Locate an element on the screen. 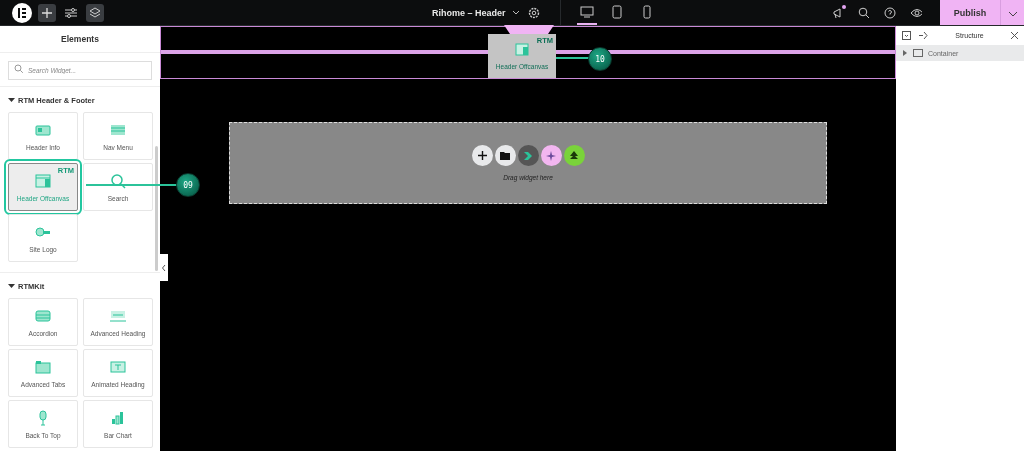  chevron-logo-icon is located at coordinates (528, 155).